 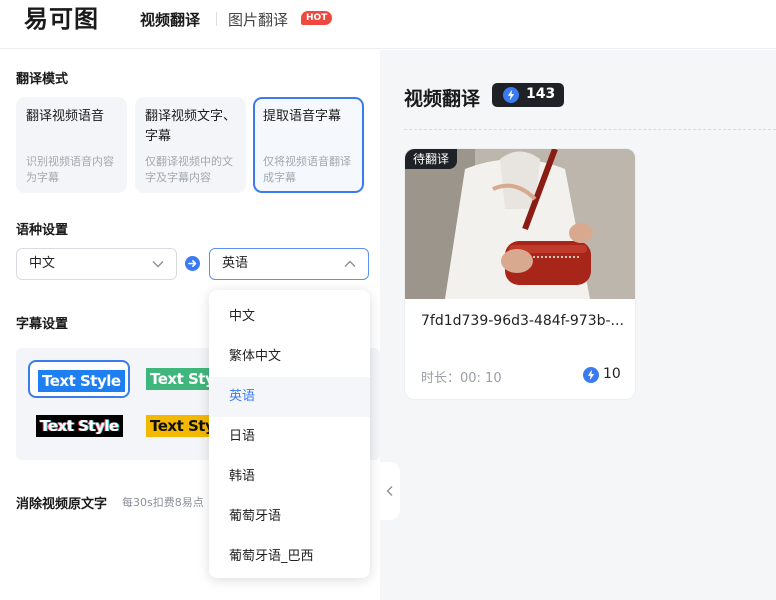 I want to click on lang-option-korean: 韩语, so click(x=289, y=477).